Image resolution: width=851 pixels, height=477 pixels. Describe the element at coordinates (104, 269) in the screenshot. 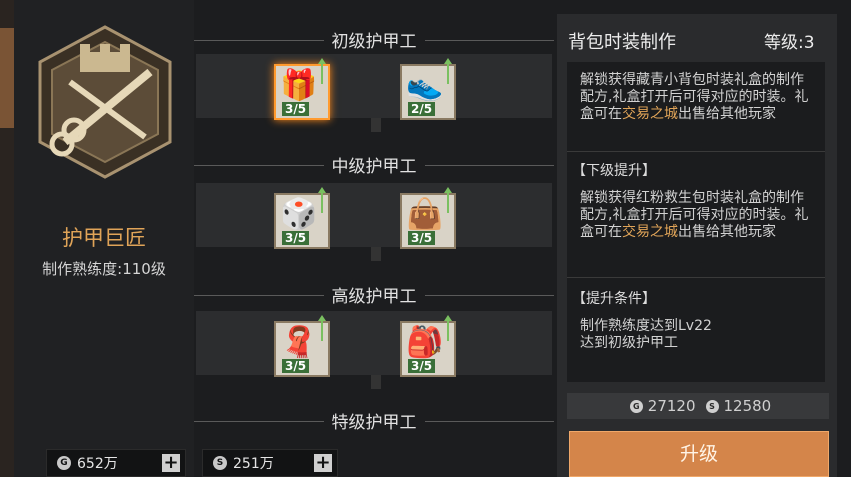

I see `proficiency-level: 制作熟练度:110级` at that location.